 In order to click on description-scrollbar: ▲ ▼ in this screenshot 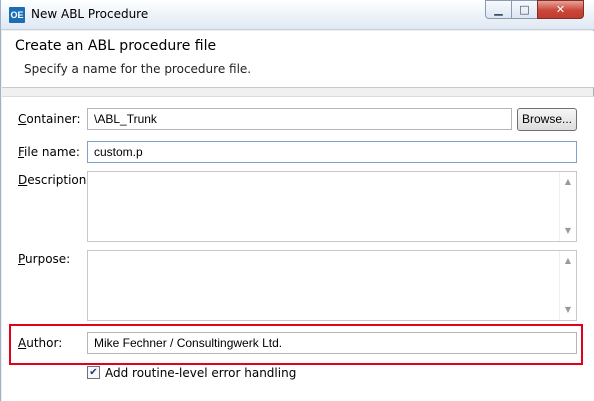, I will do `click(567, 206)`.